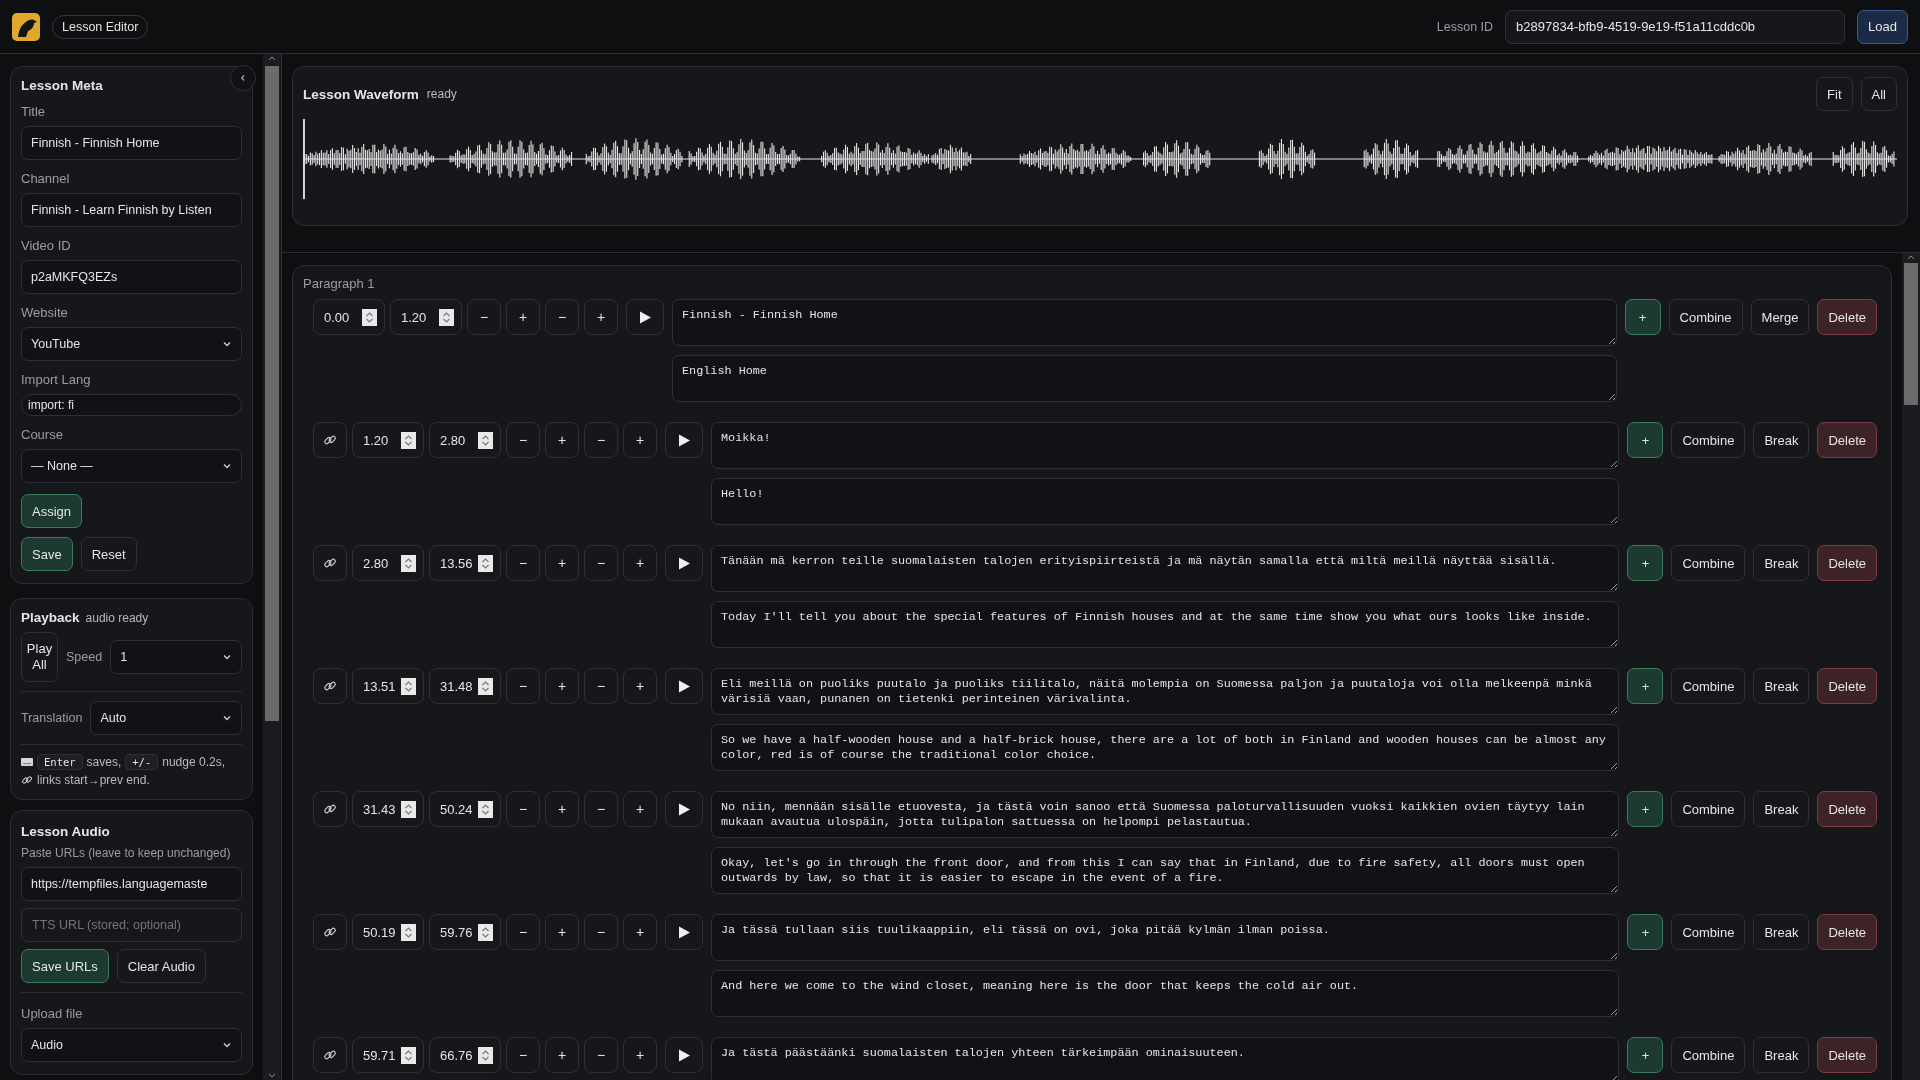 The width and height of the screenshot is (1920, 1080). I want to click on reset-button: Reset, so click(108, 554).